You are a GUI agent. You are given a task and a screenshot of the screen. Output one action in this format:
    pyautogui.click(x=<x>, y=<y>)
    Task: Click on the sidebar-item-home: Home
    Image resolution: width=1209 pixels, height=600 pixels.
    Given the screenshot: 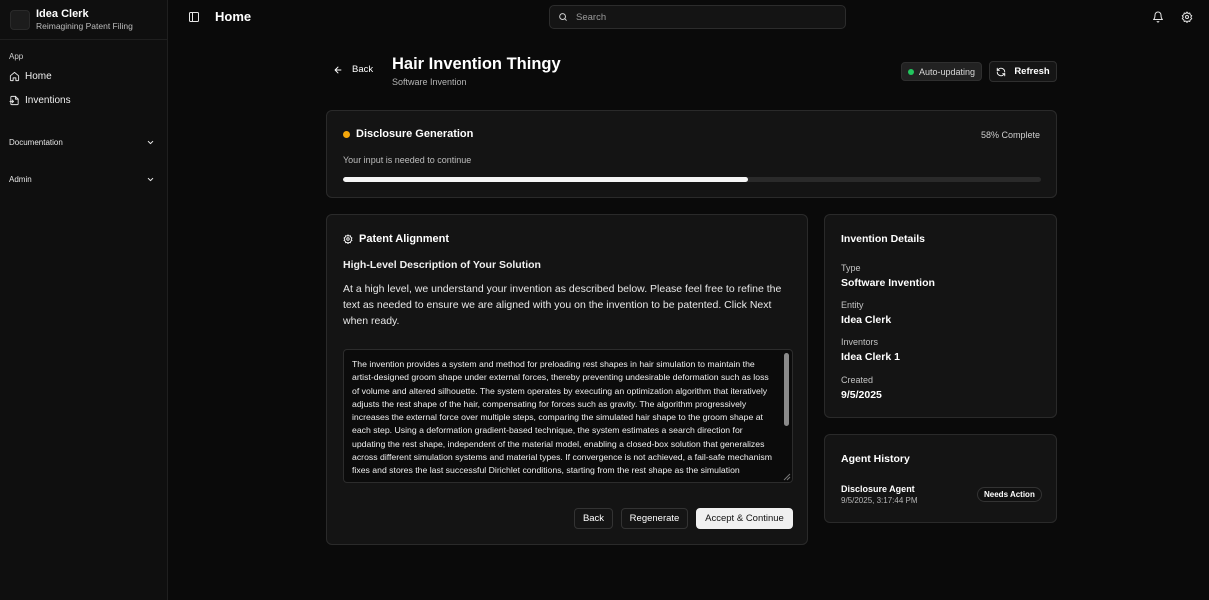 What is the action you would take?
    pyautogui.click(x=83, y=76)
    